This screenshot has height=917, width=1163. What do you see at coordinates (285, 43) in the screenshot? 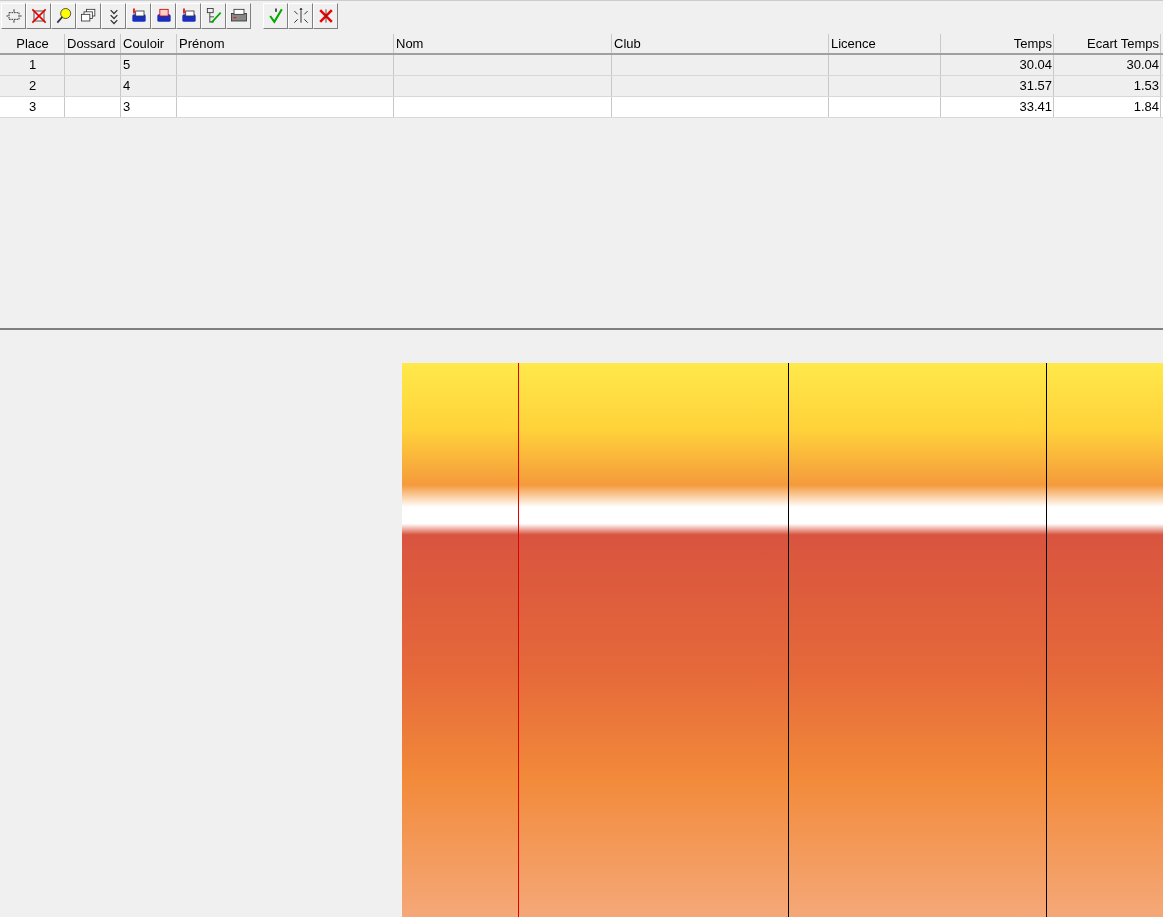
I see `column-header: Prénom` at bounding box center [285, 43].